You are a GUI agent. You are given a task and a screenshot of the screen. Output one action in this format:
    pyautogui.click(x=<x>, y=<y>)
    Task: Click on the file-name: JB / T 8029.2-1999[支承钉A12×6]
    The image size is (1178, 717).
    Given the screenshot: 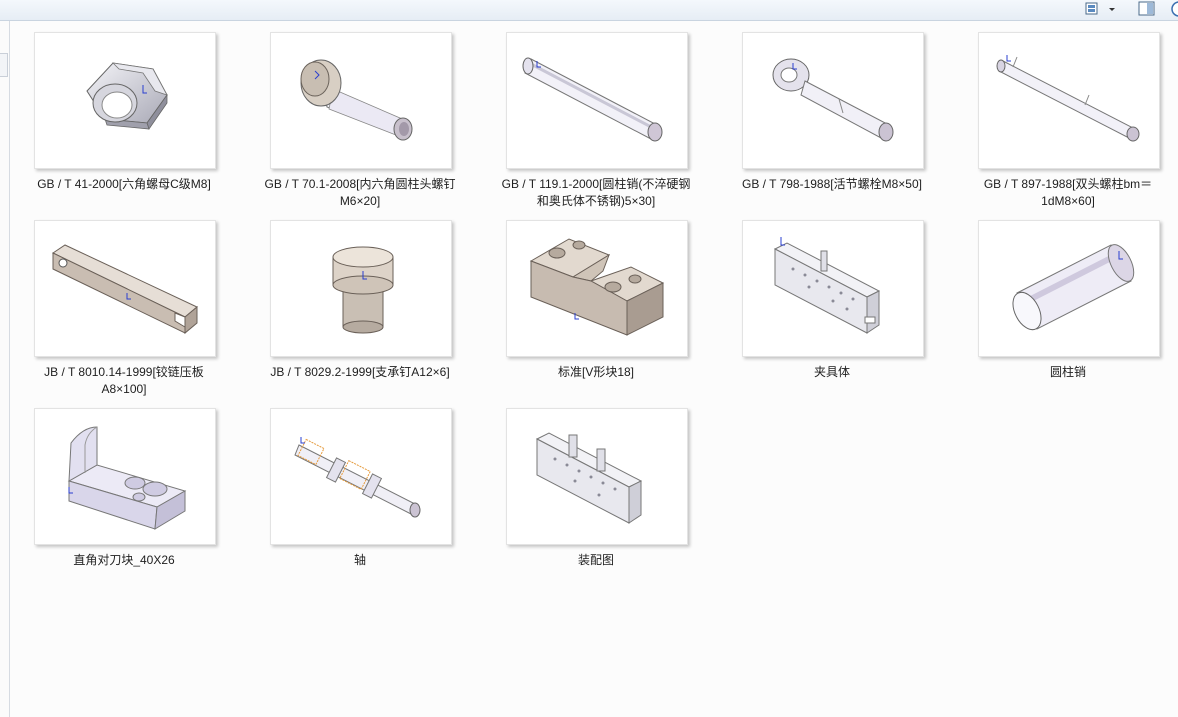 What is the action you would take?
    pyautogui.click(x=360, y=372)
    